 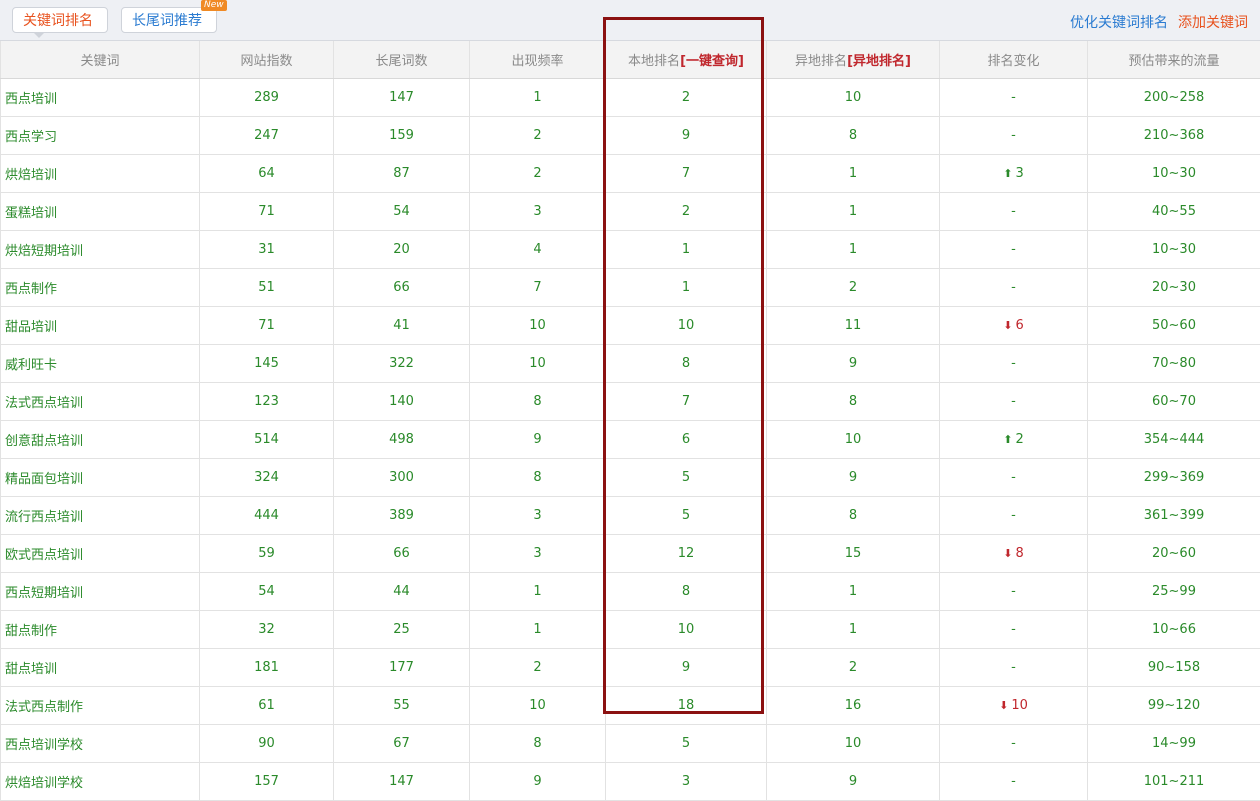 I want to click on optimize-ranking-link: 优化关键词排名, so click(x=1119, y=22).